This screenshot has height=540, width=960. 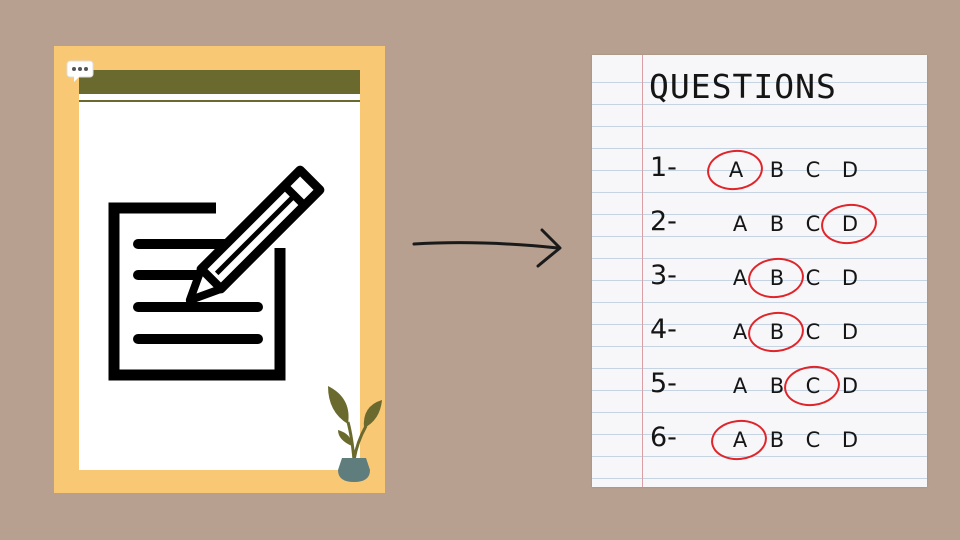 I want to click on question-row-4: 4- A B C D, so click(x=780, y=332).